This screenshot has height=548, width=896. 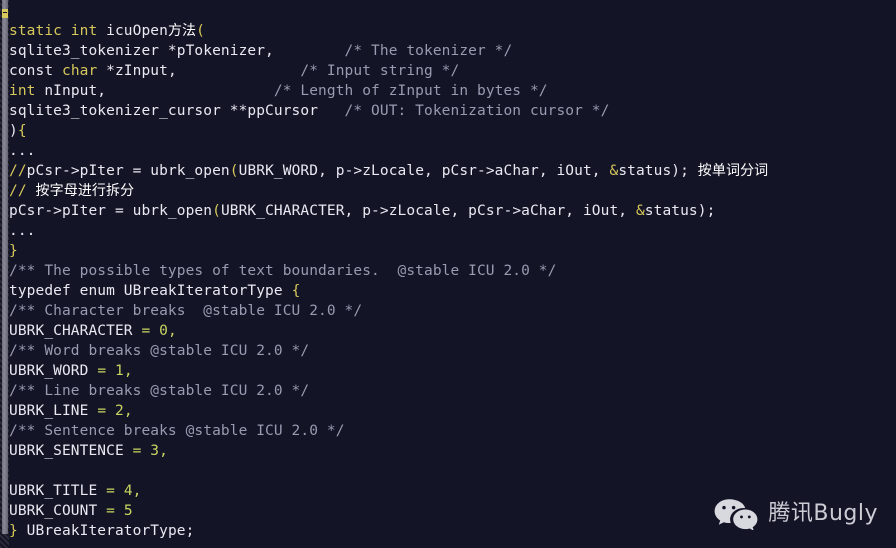 I want to click on code-token: *zInput,, so click(x=141, y=70).